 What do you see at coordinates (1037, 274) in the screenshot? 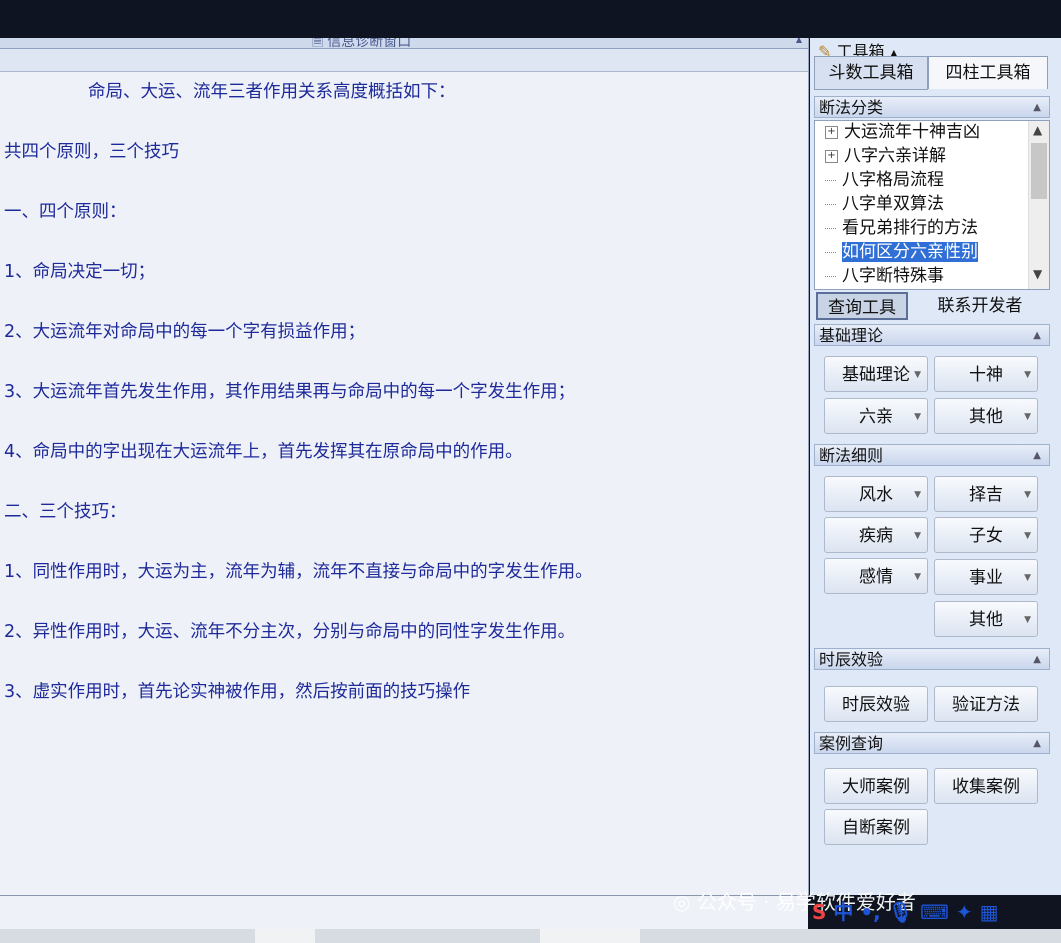
I see `scroll-down-icon: ▼` at bounding box center [1037, 274].